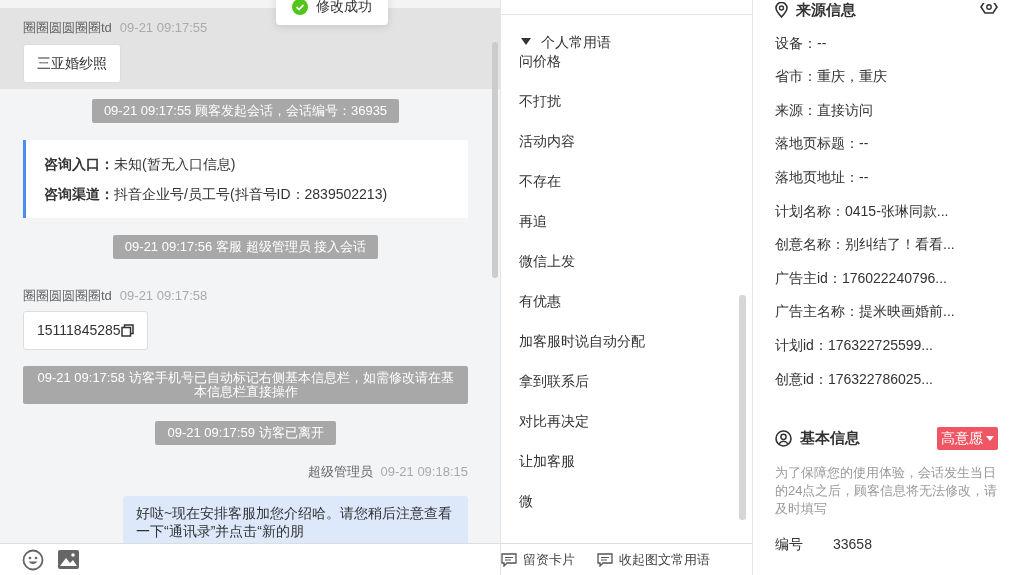  I want to click on phrase-item: 有优惠, so click(626, 301).